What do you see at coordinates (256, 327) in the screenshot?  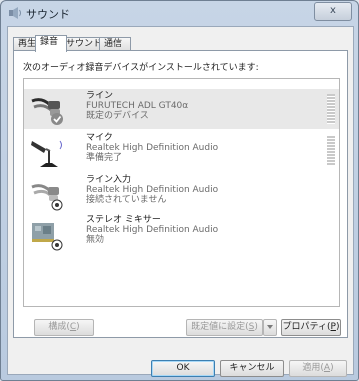 I see `set-default-suffix: )` at bounding box center [256, 327].